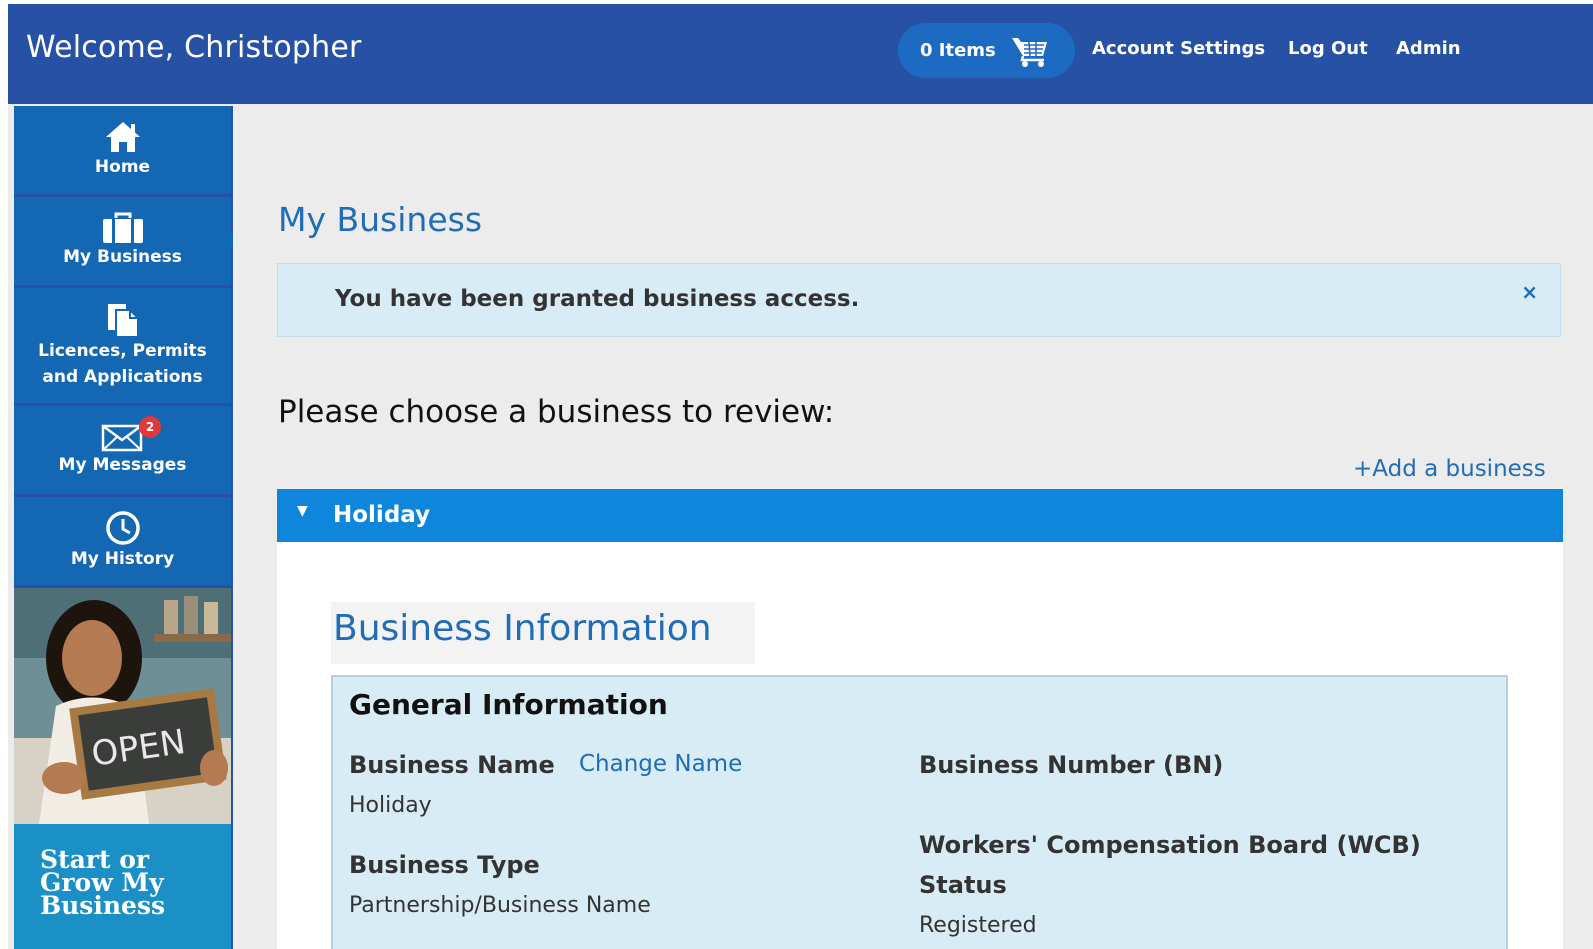  Describe the element at coordinates (150, 427) in the screenshot. I see `unread-badge: 2` at that location.